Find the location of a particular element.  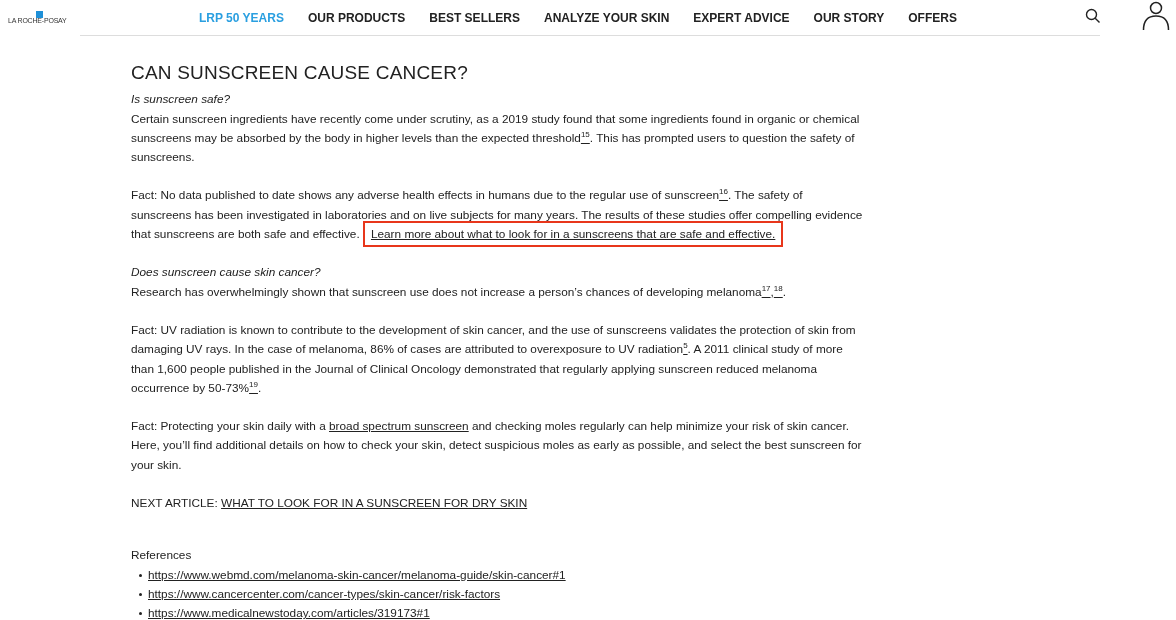

section-question: Is sunscreen safe? is located at coordinates (181, 100).